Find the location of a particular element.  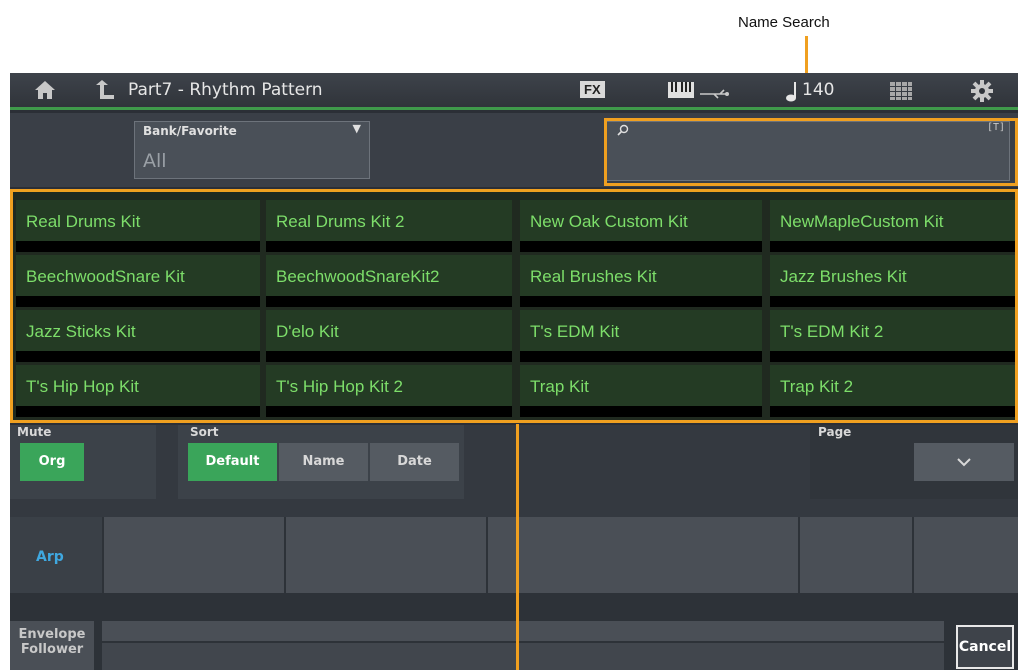

grid-callout-line is located at coordinates (517, 547).